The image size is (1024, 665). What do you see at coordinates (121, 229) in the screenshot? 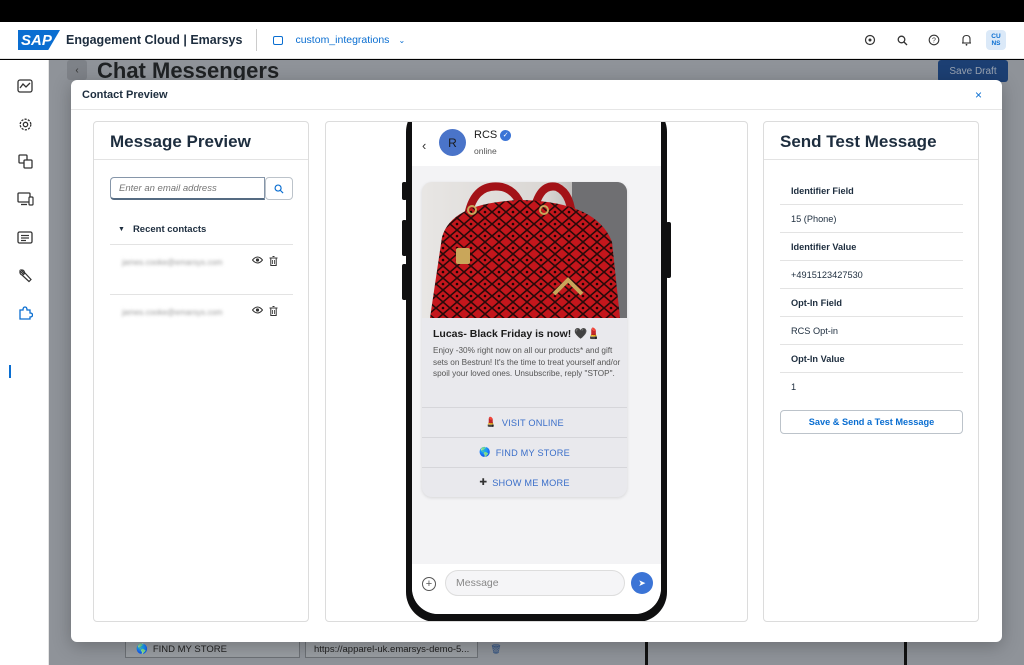
I see `caret-down-icon: ▼` at bounding box center [121, 229].